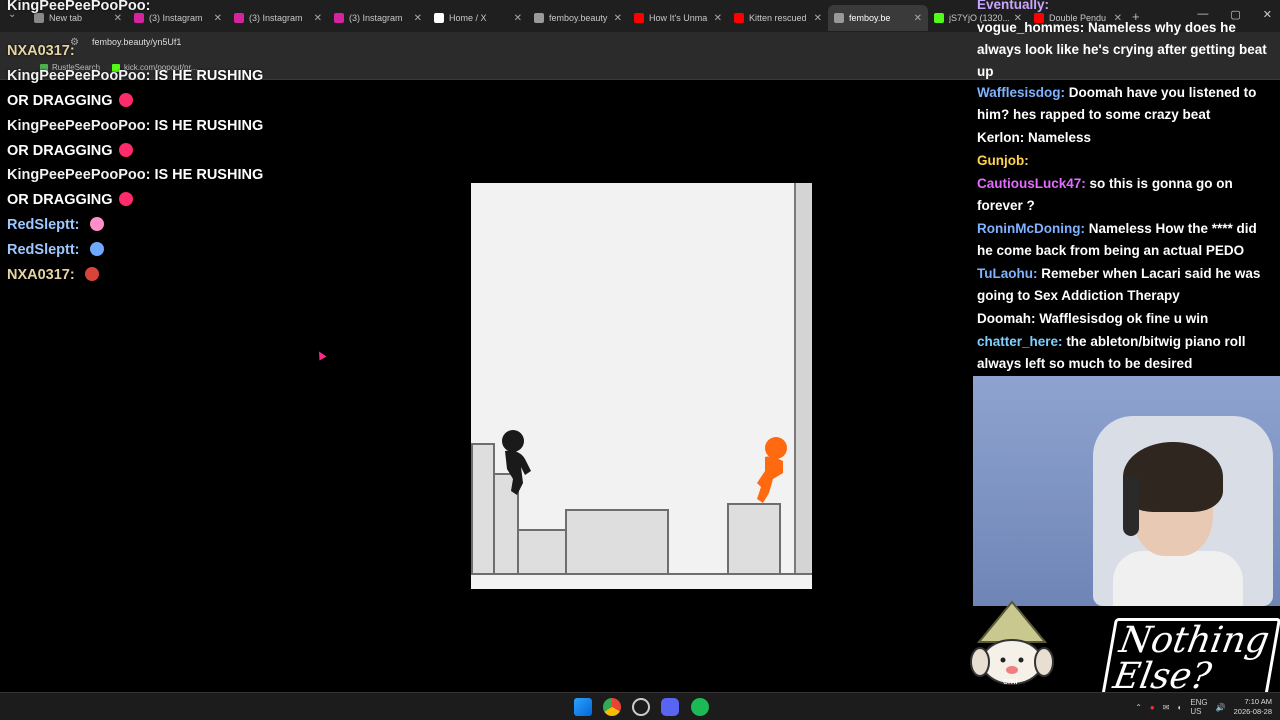 Image resolution: width=1280 pixels, height=720 pixels. What do you see at coordinates (678, 18) in the screenshot?
I see `browser-tab: How It's Unma ✕` at bounding box center [678, 18].